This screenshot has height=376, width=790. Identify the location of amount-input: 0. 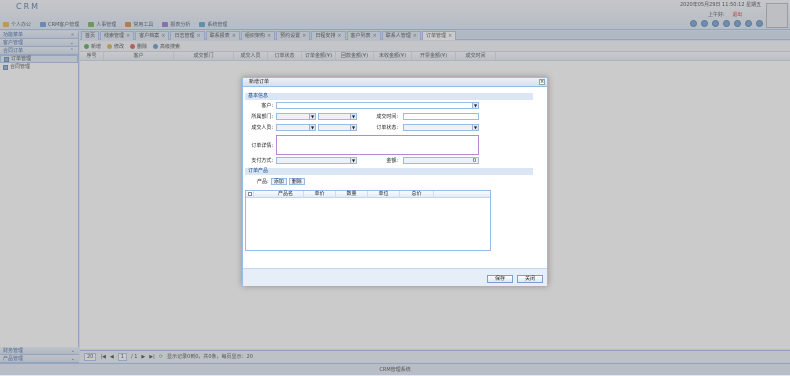
(441, 160).